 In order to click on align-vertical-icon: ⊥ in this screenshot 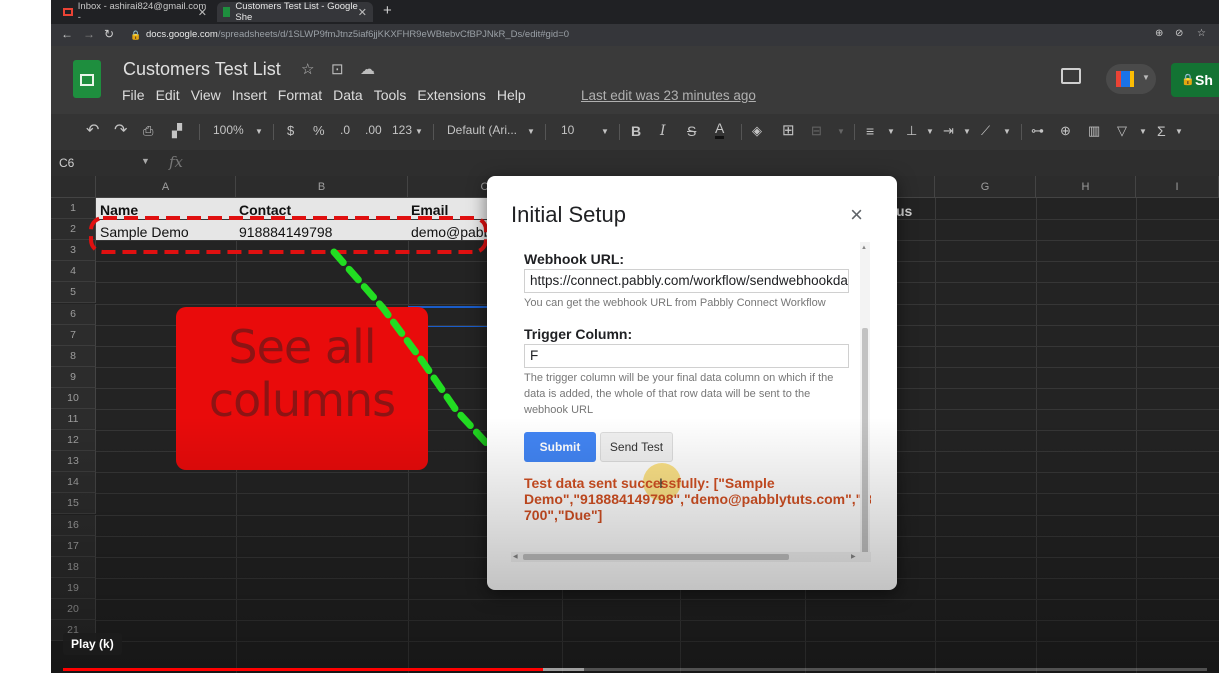, I will do `click(911, 131)`.